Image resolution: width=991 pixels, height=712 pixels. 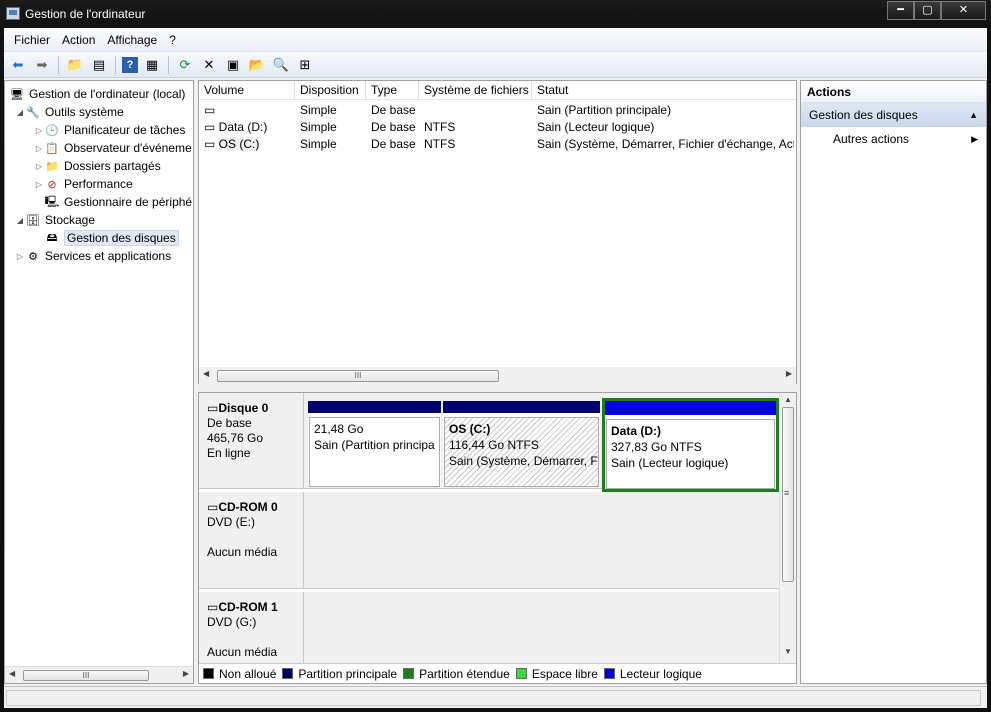 What do you see at coordinates (495, 14) in the screenshot?
I see `title-bar: Gestion de l'ordinateur ━ ▢ ✕` at bounding box center [495, 14].